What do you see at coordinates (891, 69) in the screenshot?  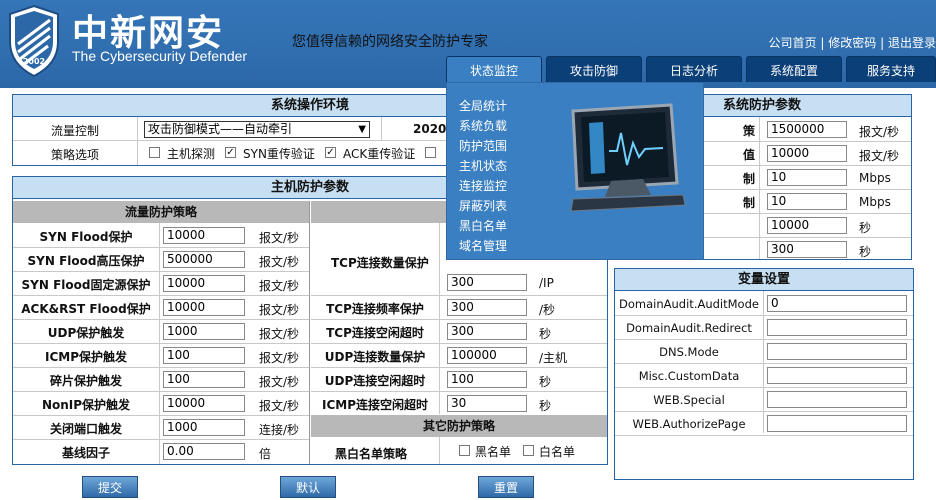 I see `tab-service-support: 服务支持` at bounding box center [891, 69].